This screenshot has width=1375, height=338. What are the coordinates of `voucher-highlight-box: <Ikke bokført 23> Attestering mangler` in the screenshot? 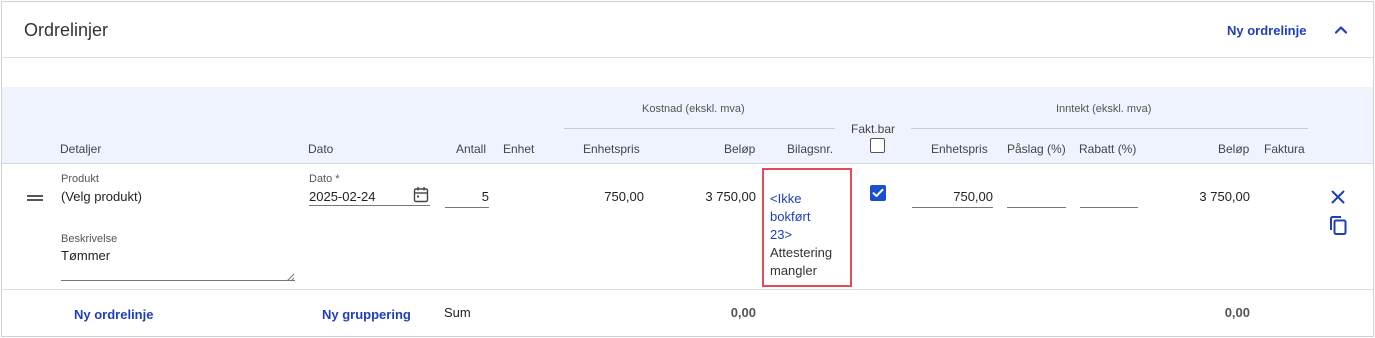 It's located at (807, 227).